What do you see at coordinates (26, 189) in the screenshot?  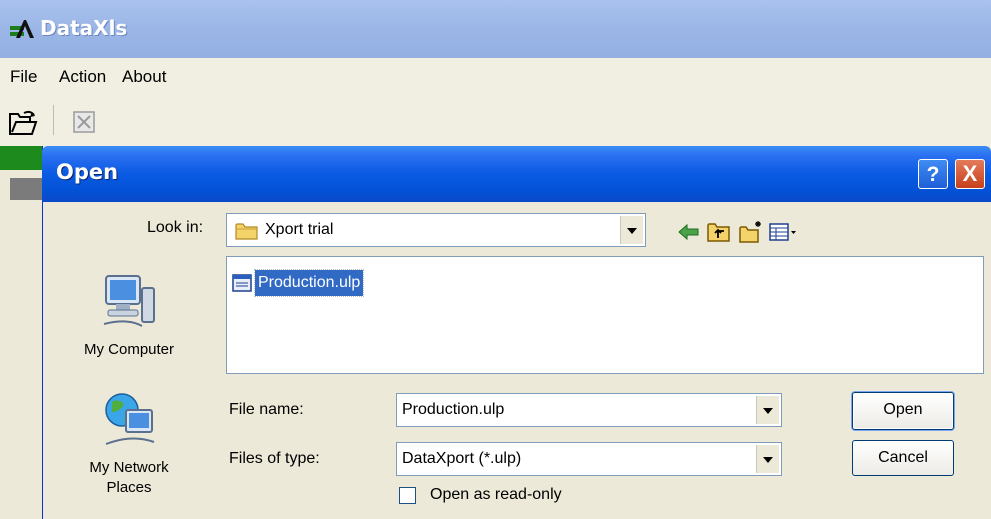 I see `app-panel-block` at bounding box center [26, 189].